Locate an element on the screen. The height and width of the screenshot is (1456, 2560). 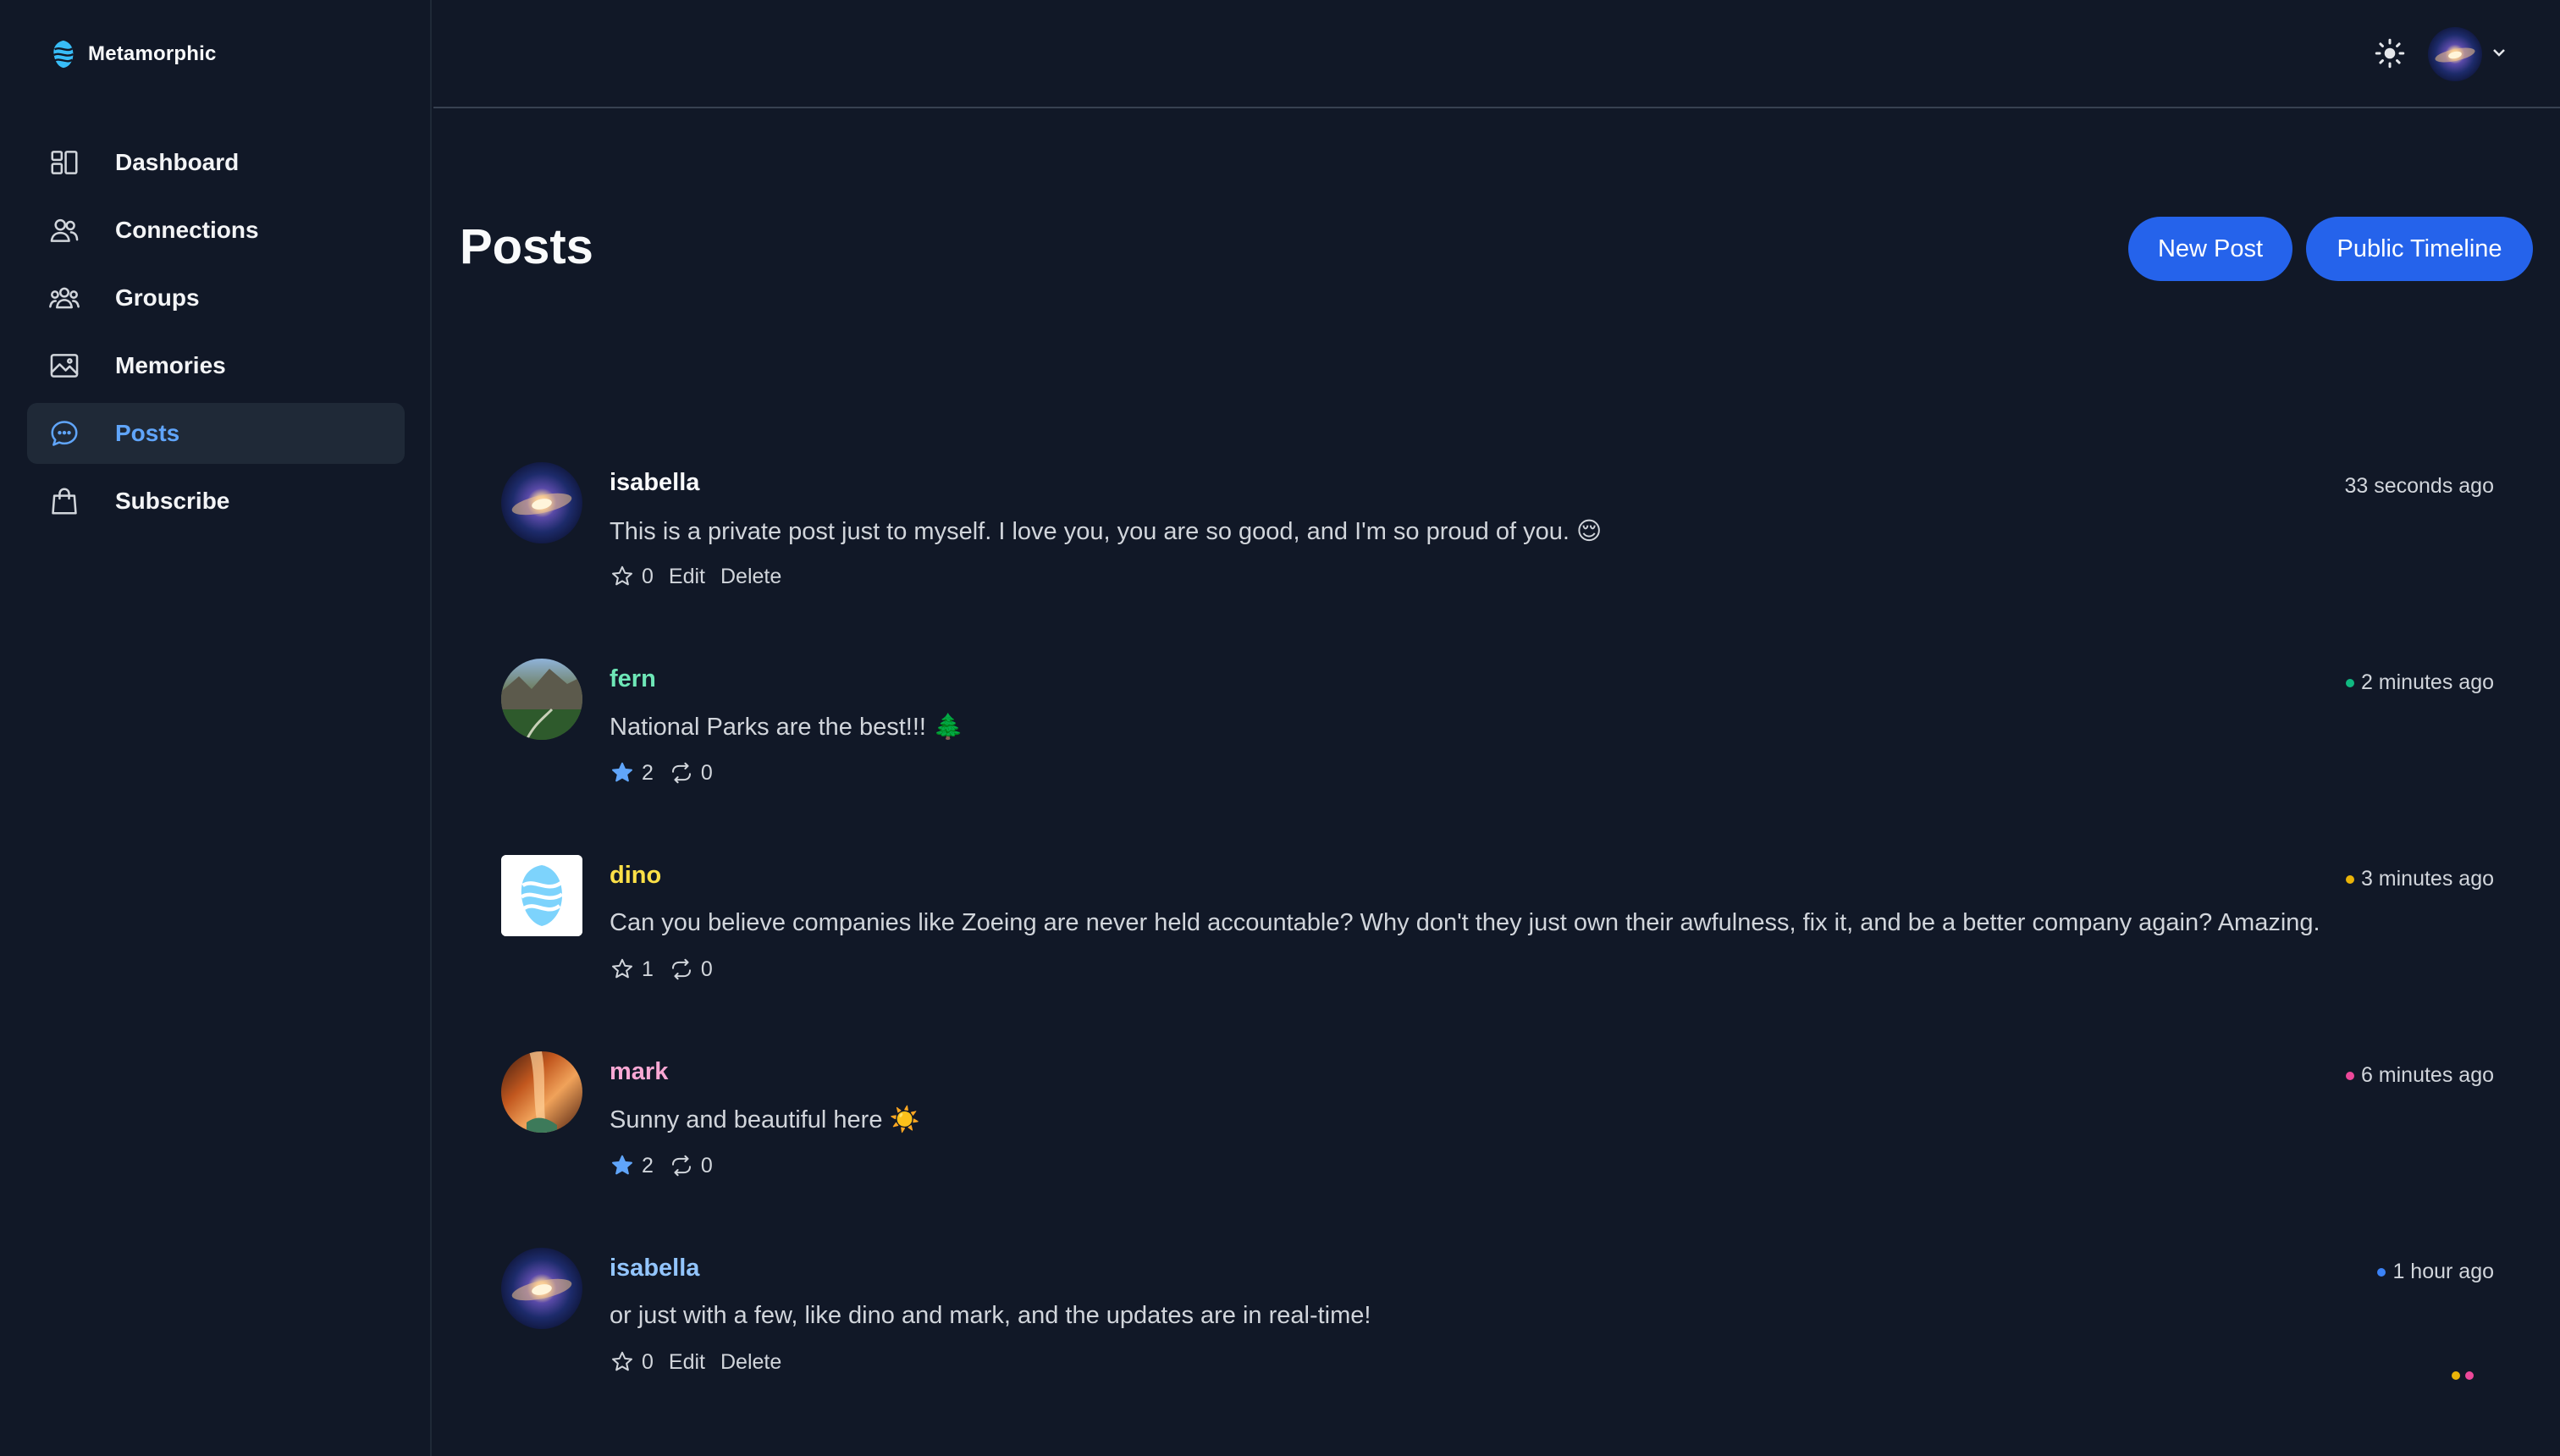
post-time: 6 minutes ago is located at coordinates (2419, 1075).